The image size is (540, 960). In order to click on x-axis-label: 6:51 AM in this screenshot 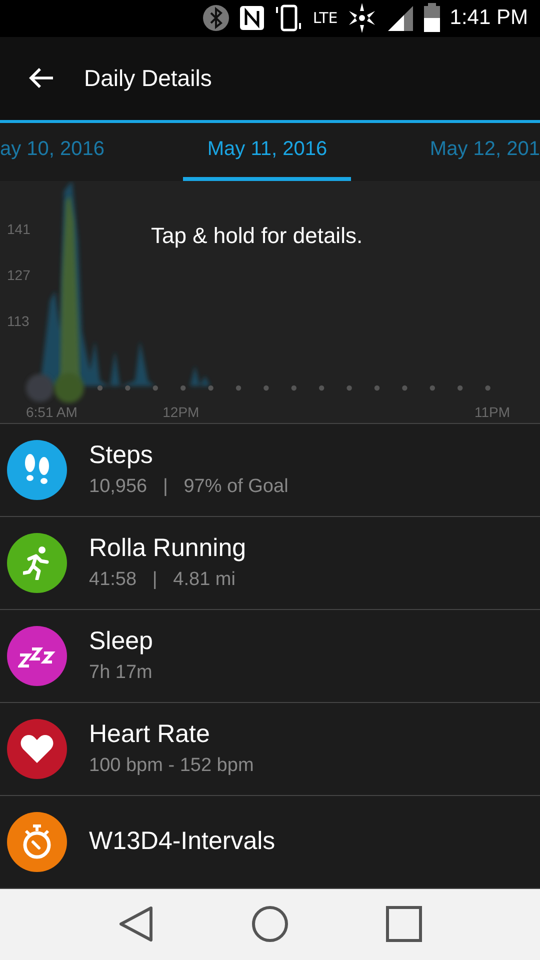, I will do `click(52, 412)`.